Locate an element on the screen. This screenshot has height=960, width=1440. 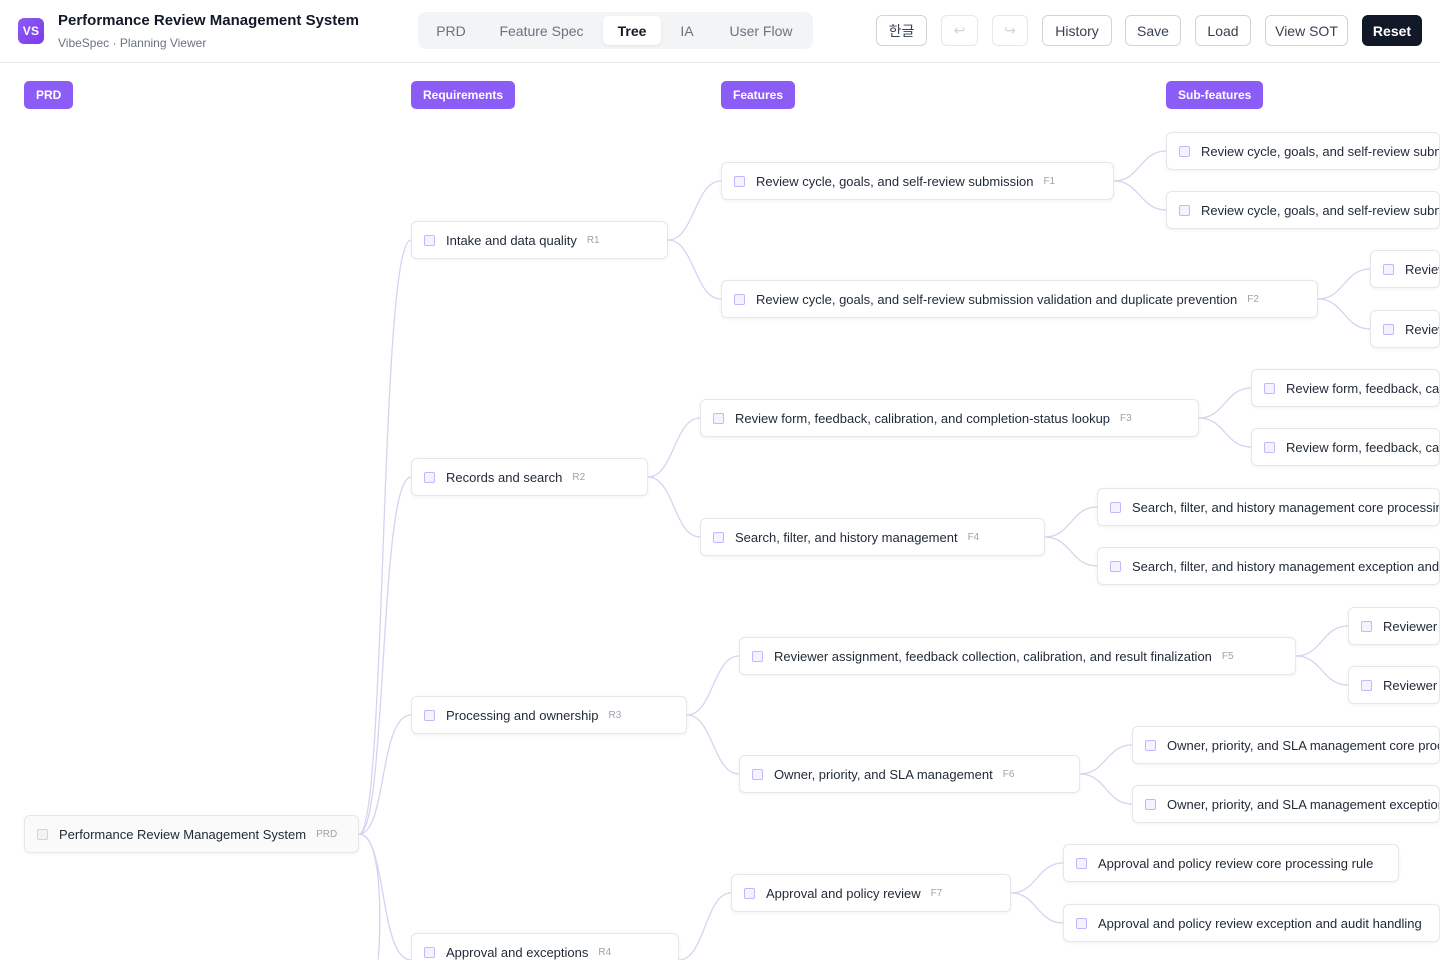
column-header-requirements: Requirements is located at coordinates (463, 95).